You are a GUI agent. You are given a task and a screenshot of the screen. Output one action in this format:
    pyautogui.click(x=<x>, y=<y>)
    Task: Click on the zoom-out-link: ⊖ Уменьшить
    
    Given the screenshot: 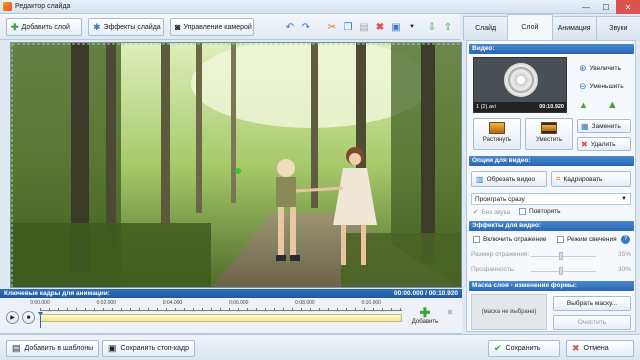 What is the action you would take?
    pyautogui.click(x=601, y=86)
    